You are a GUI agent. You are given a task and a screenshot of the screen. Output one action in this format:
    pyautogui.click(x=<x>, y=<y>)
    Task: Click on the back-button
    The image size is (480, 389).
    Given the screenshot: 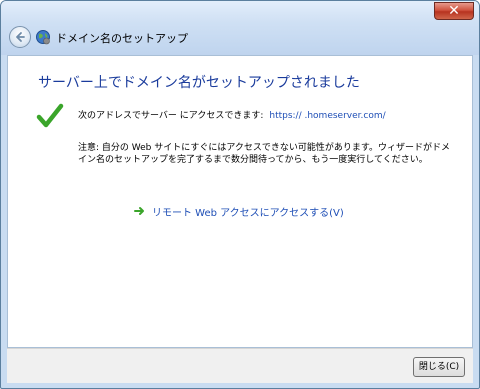 What is the action you would take?
    pyautogui.click(x=20, y=37)
    